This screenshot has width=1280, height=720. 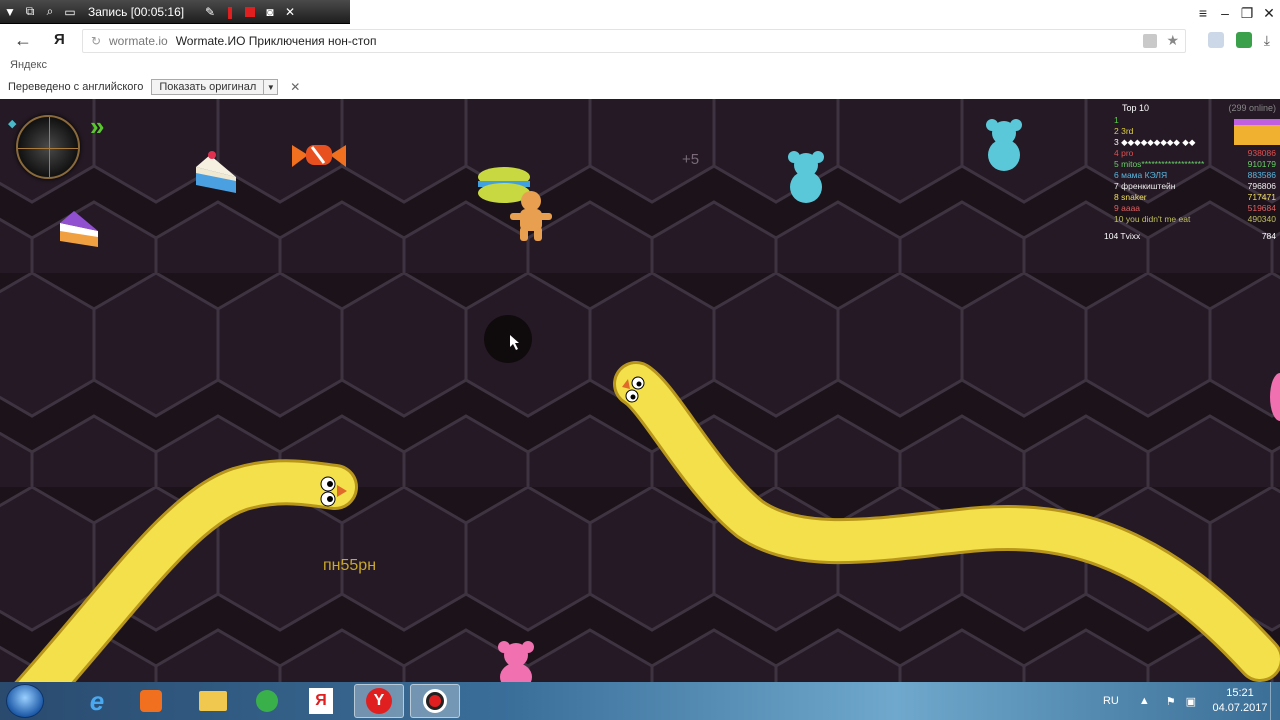 I want to click on recorder-app-icon, so click(x=435, y=701).